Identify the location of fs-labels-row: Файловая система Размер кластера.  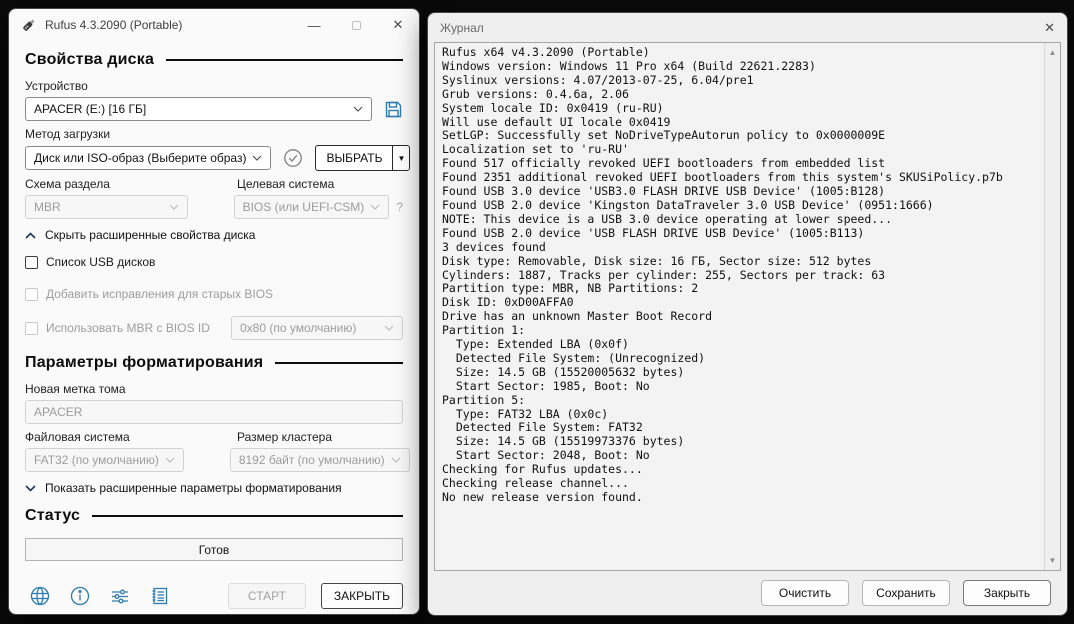
(214, 436).